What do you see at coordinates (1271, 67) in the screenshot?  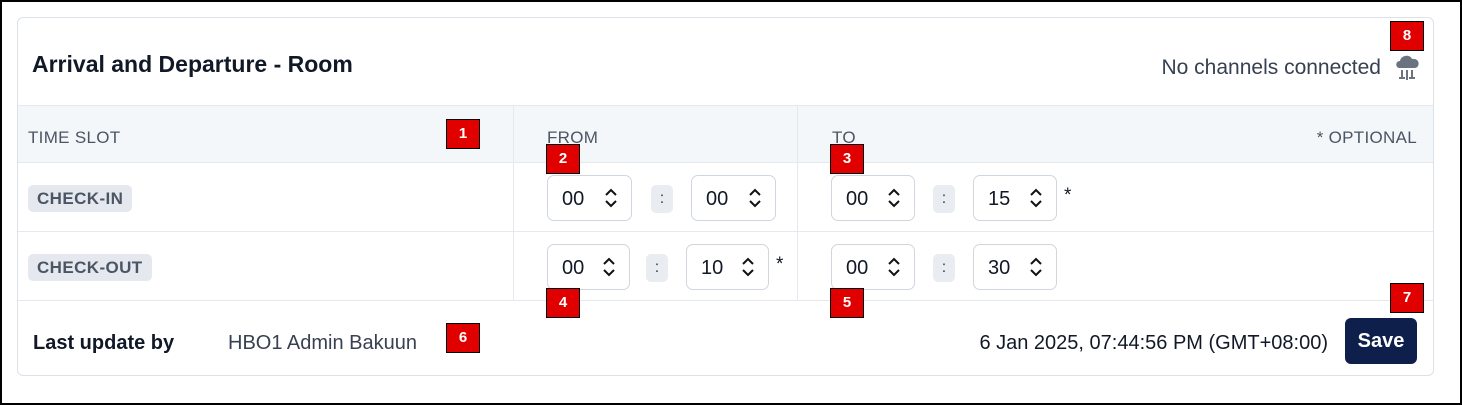 I see `channels-status: No channels connected` at bounding box center [1271, 67].